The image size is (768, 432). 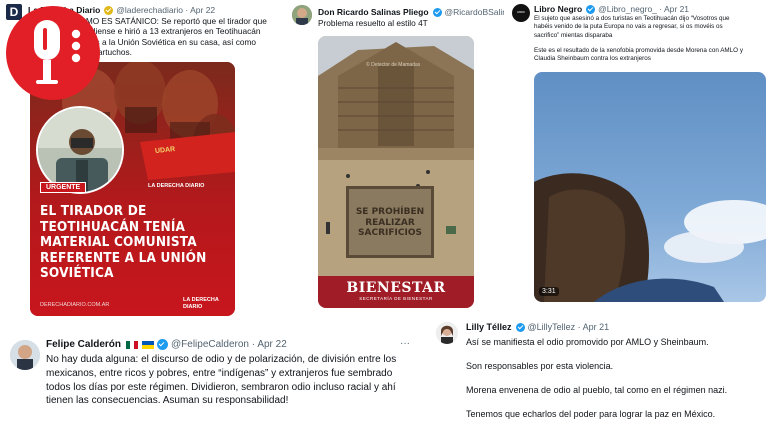 What do you see at coordinates (75, 305) in the screenshot?
I see `poster-site-url: DERECHADIARIO.COM.AR` at bounding box center [75, 305].